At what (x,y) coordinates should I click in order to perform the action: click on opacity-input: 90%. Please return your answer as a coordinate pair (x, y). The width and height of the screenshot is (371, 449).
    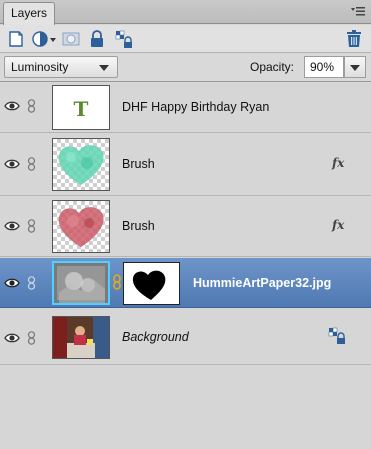
    Looking at the image, I should click on (324, 67).